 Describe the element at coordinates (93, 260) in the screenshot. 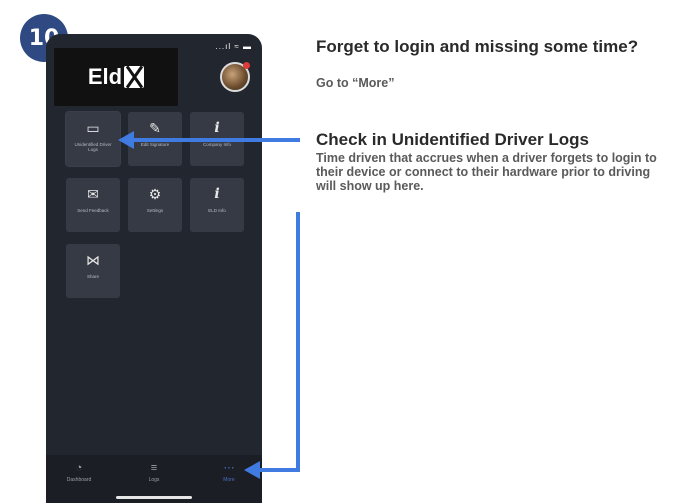

I see `share-icon: ⋈` at that location.